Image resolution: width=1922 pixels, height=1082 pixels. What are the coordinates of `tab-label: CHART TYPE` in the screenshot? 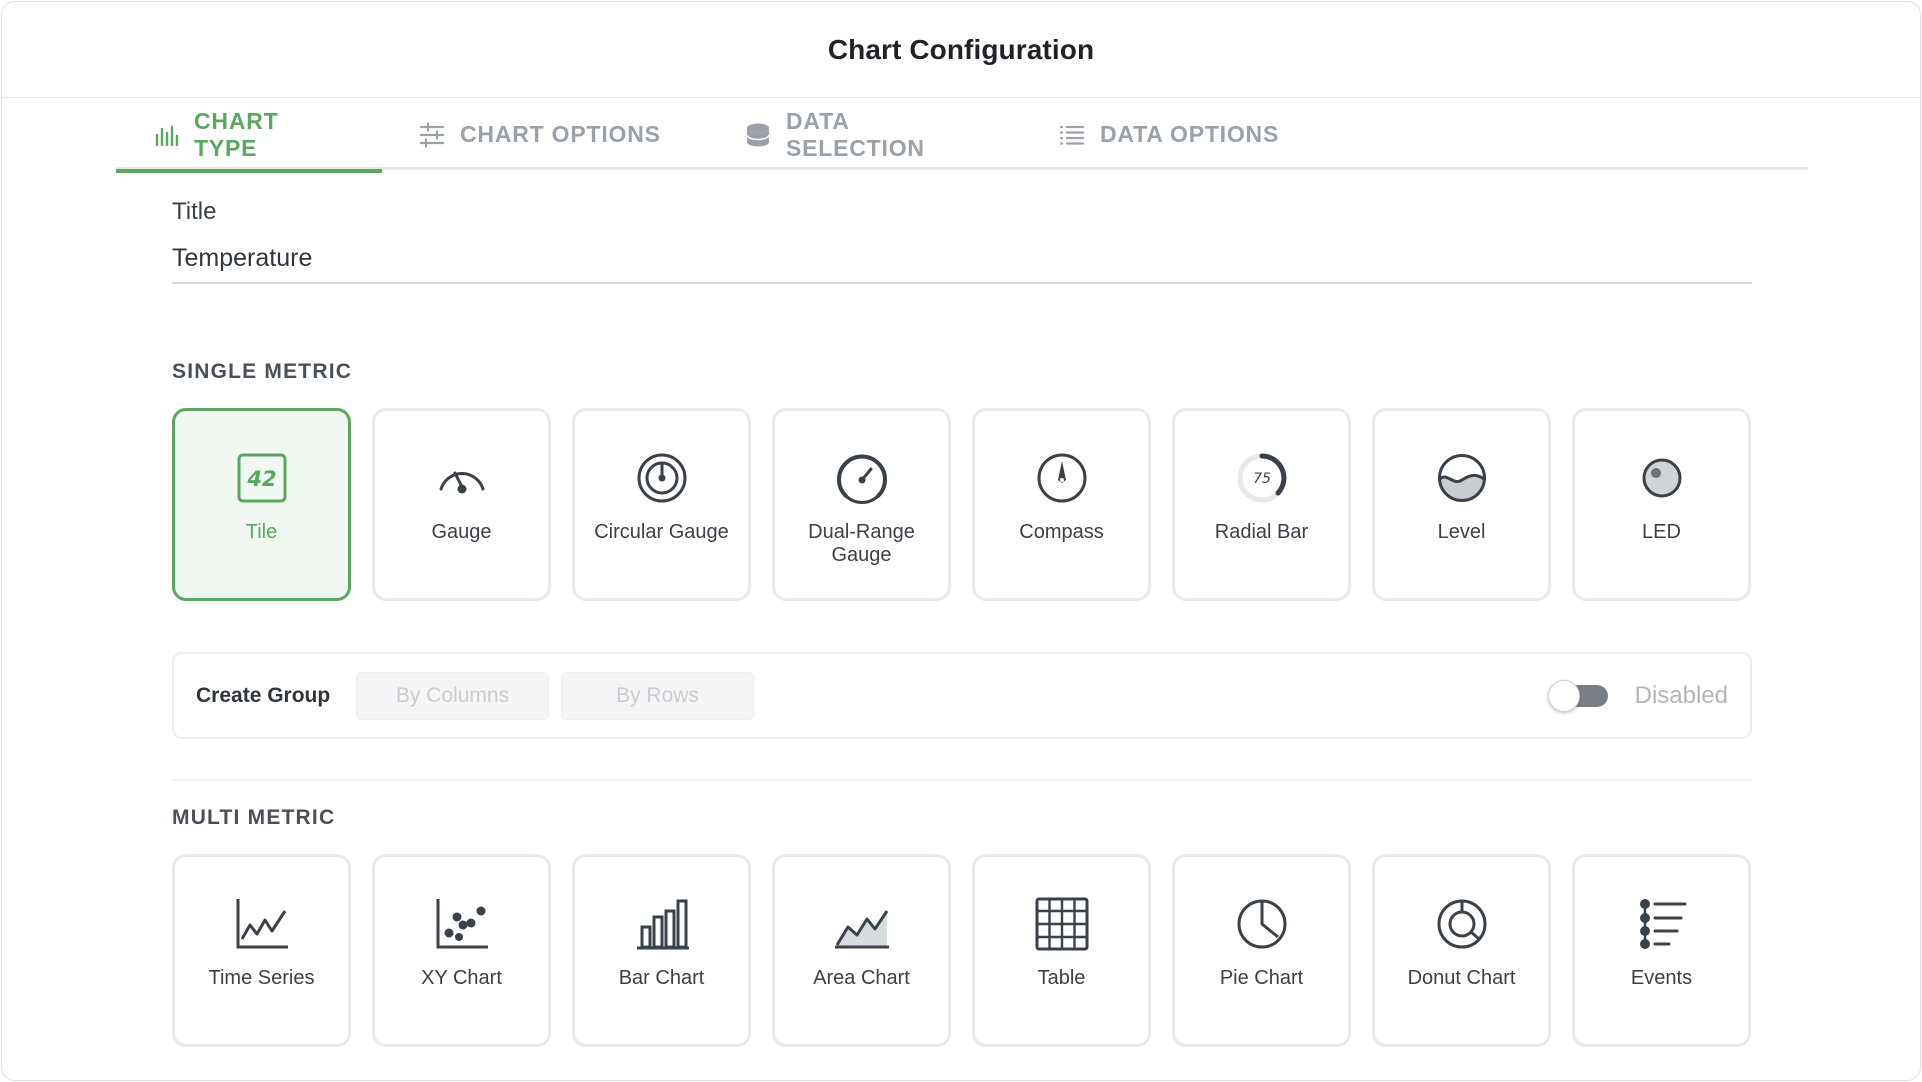 It's located at (236, 134).